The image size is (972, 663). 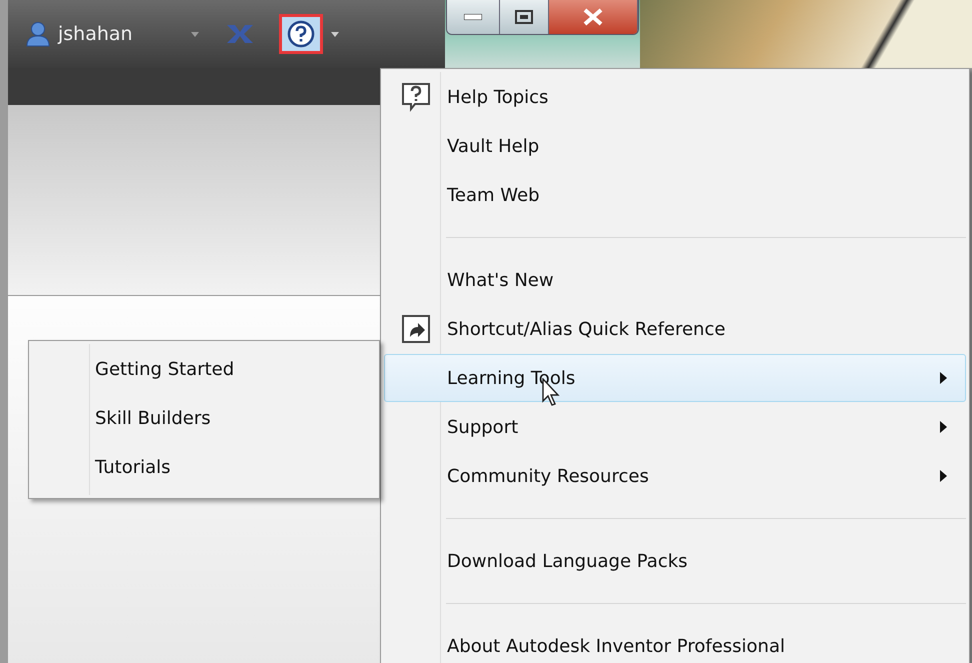 What do you see at coordinates (204, 418) in the screenshot?
I see `menu-item: Skill Builders` at bounding box center [204, 418].